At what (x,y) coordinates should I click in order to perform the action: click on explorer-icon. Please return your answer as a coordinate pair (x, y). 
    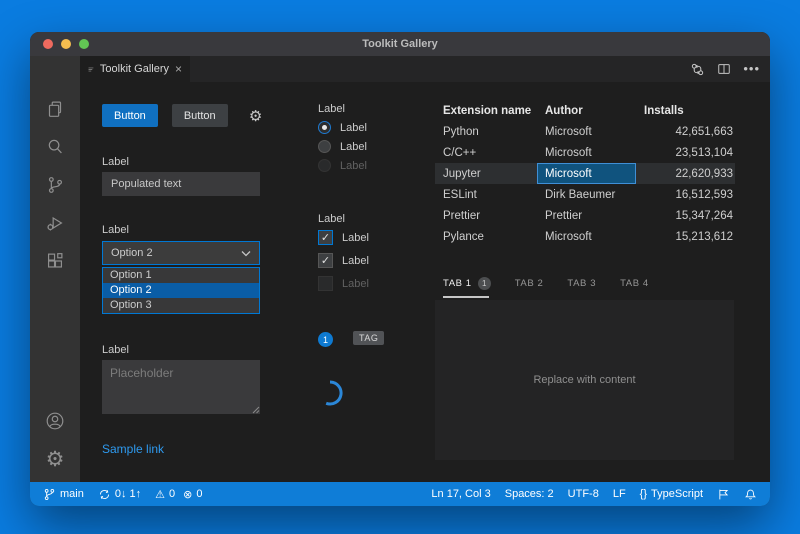
    Looking at the image, I should click on (55, 109).